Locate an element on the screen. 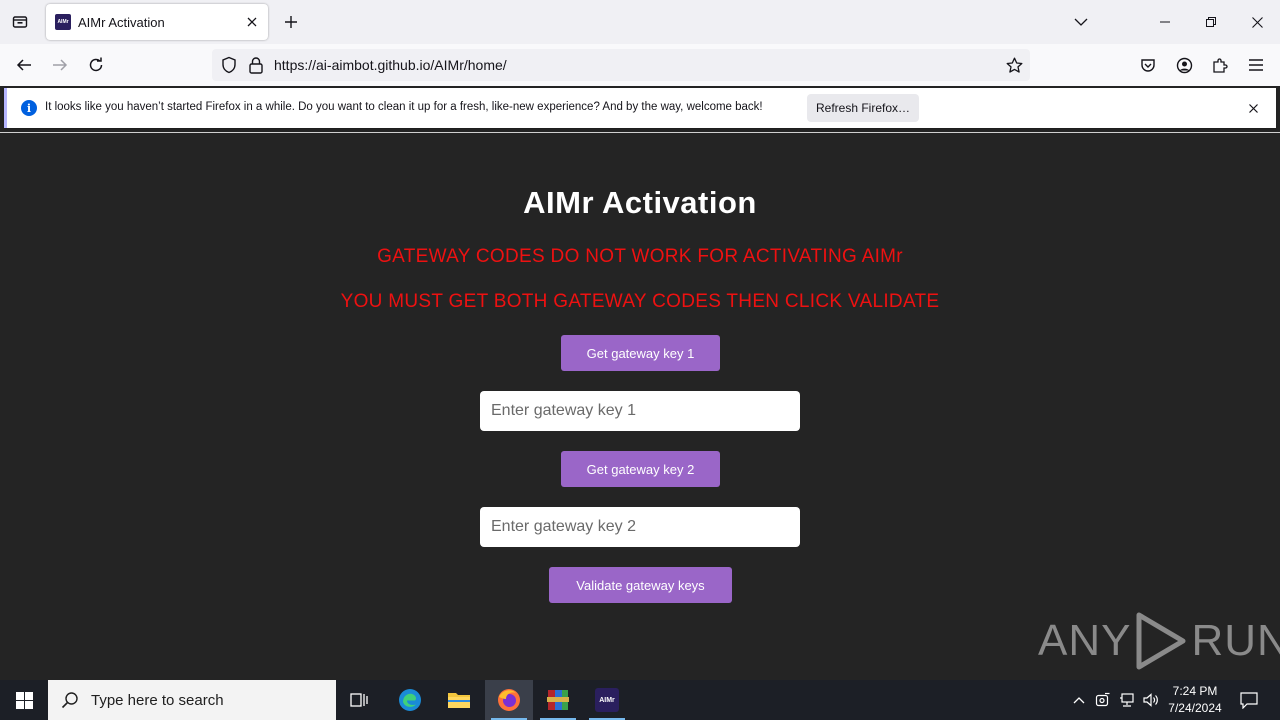  notification-close-button is located at coordinates (1253, 108).